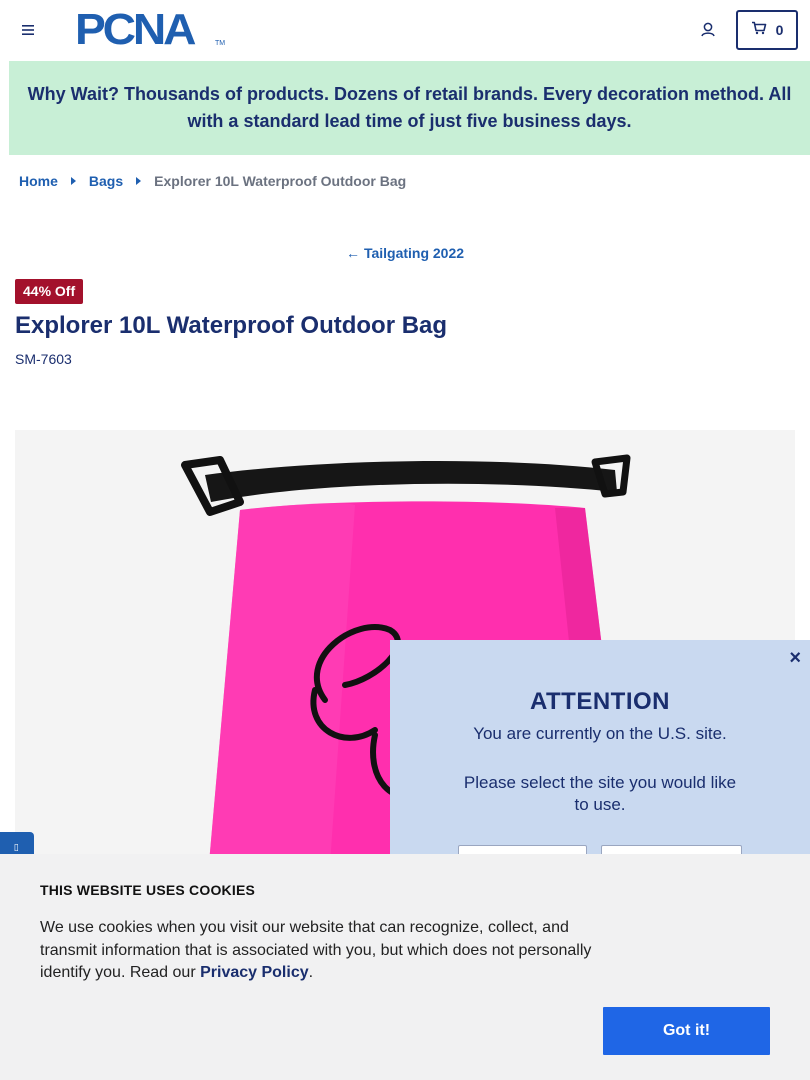  I want to click on attention-title: ATTENTION, so click(600, 701).